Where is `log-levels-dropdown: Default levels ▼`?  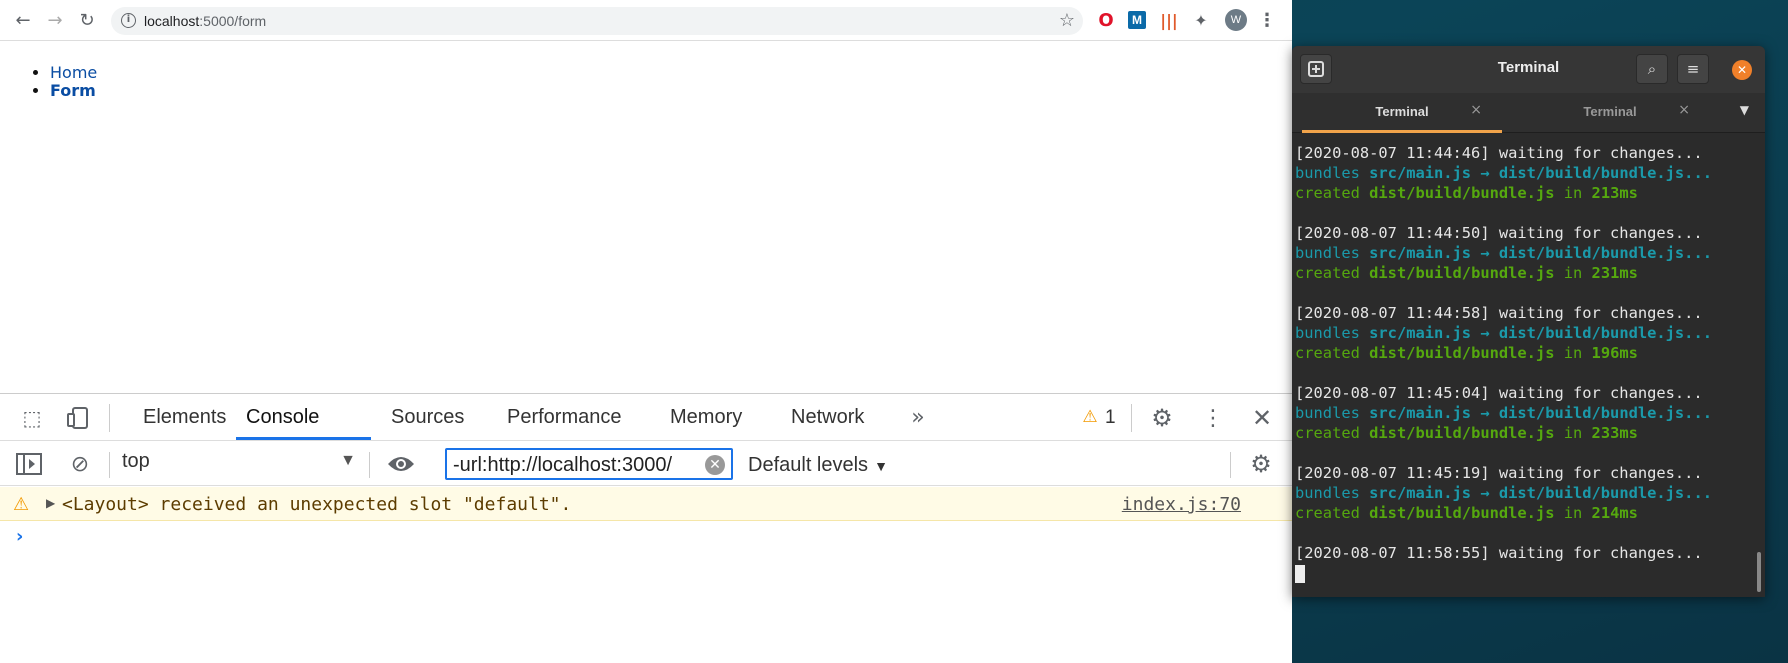 log-levels-dropdown: Default levels ▼ is located at coordinates (818, 465).